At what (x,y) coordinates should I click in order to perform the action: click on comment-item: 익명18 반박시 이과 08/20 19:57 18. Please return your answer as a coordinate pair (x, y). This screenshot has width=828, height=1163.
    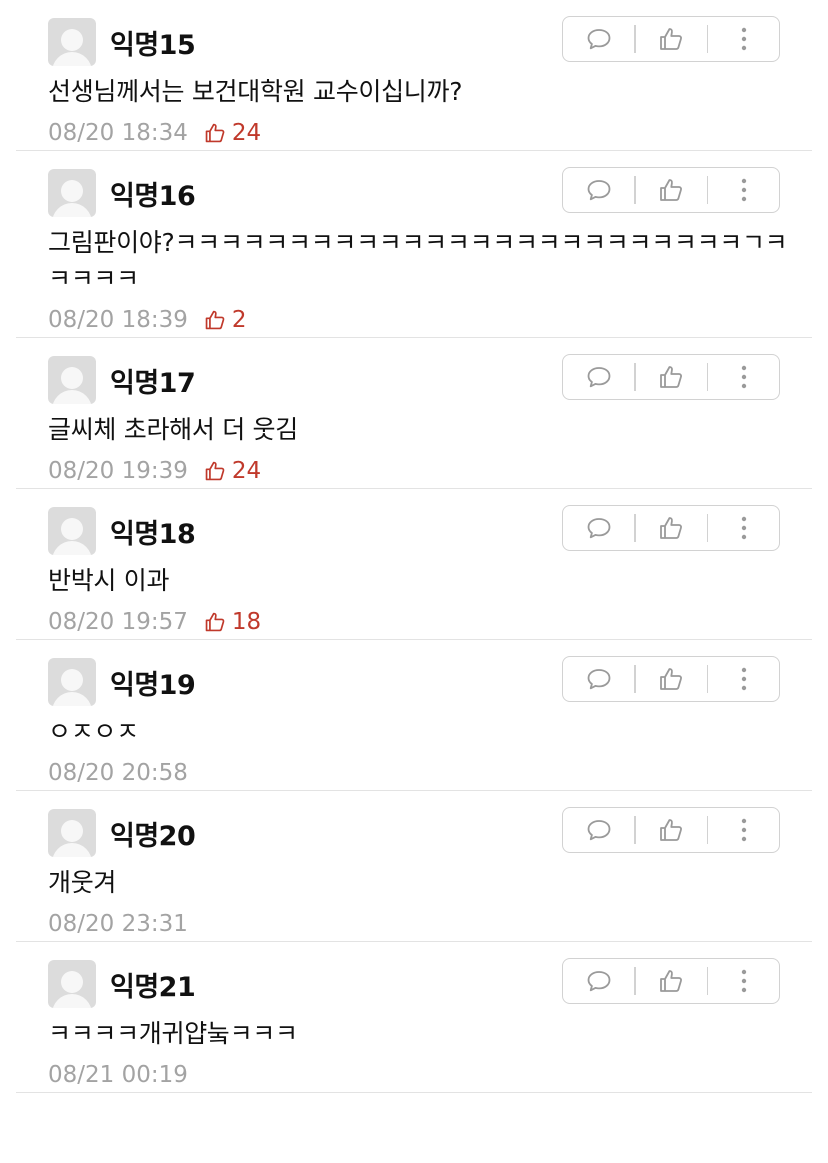
    Looking at the image, I should click on (414, 564).